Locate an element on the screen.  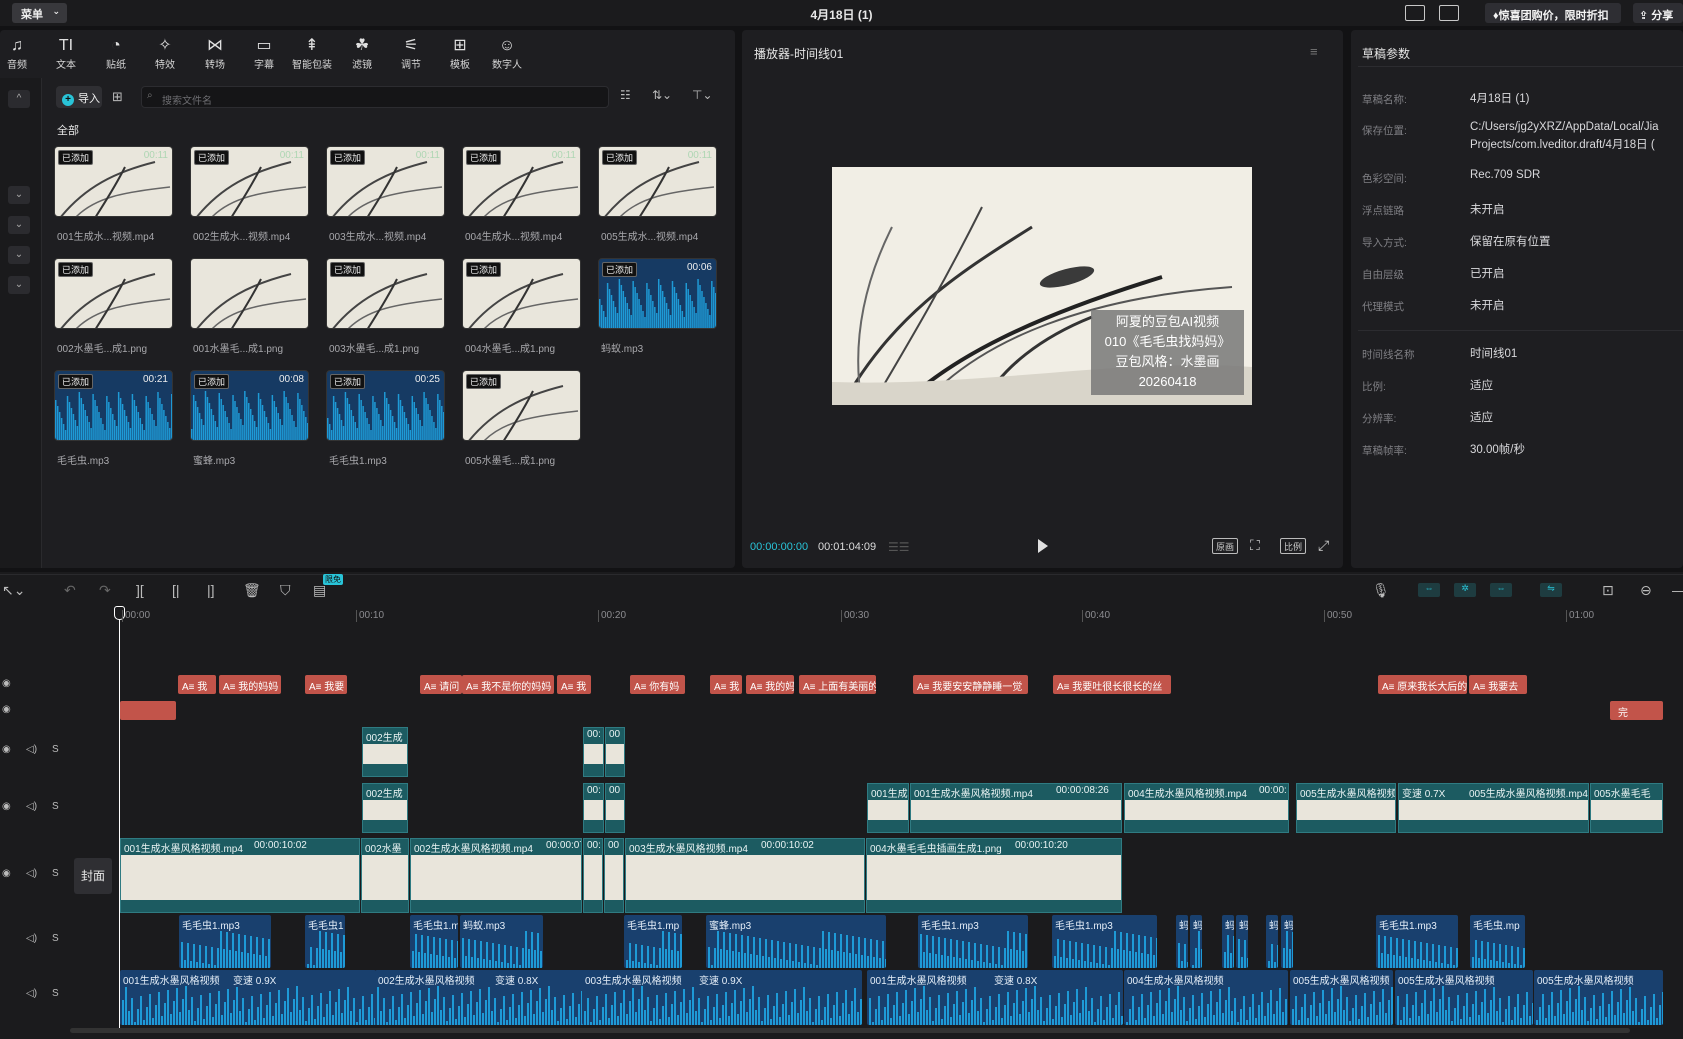
horizontal-scrollbar is located at coordinates (850, 1030).